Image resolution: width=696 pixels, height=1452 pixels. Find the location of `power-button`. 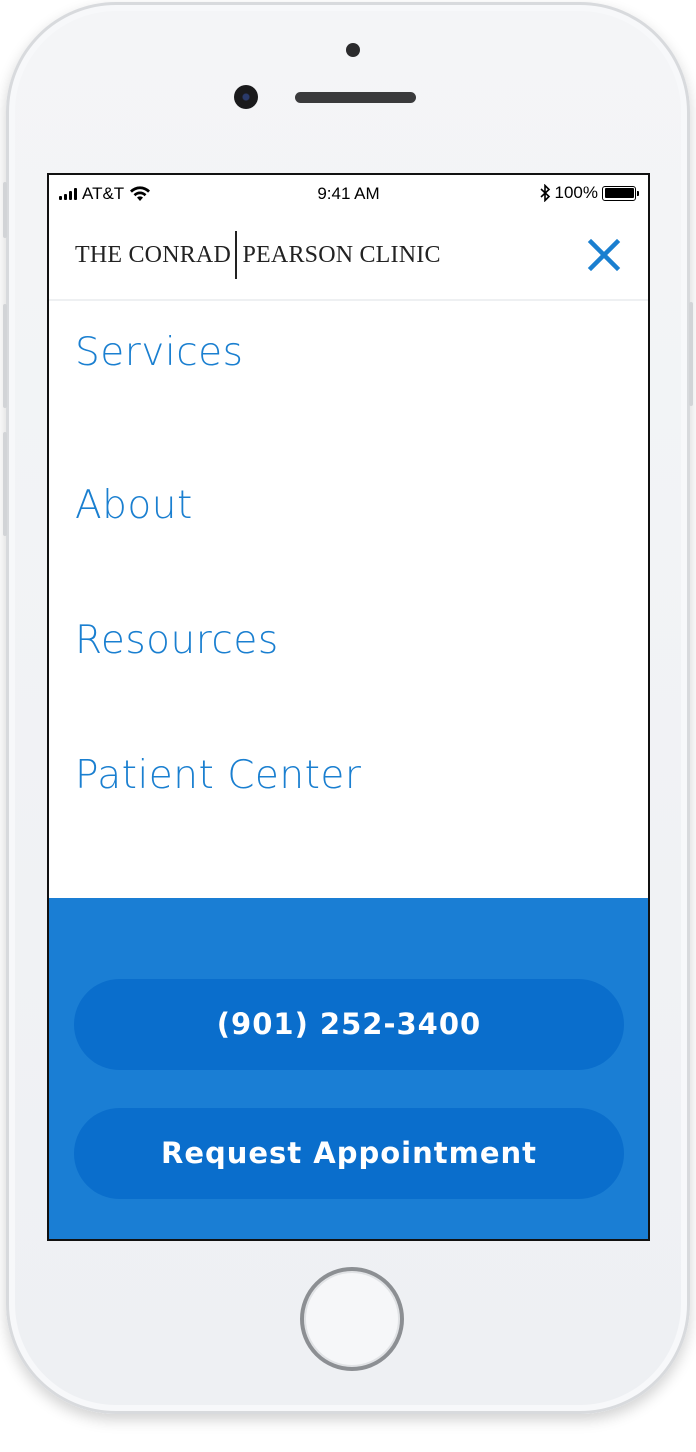

power-button is located at coordinates (691, 354).